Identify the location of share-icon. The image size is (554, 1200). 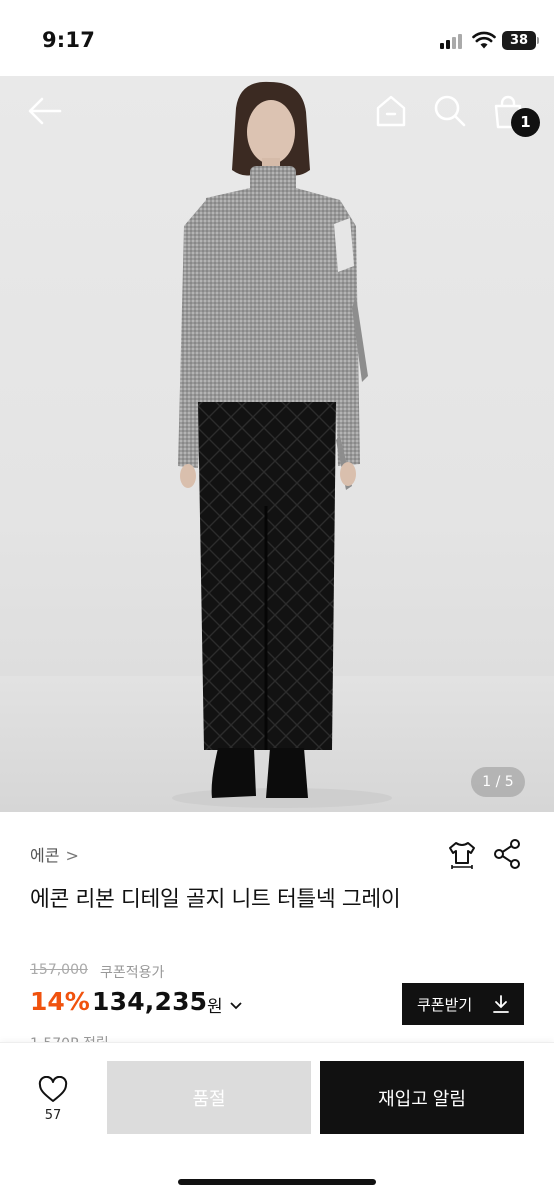
(507, 854).